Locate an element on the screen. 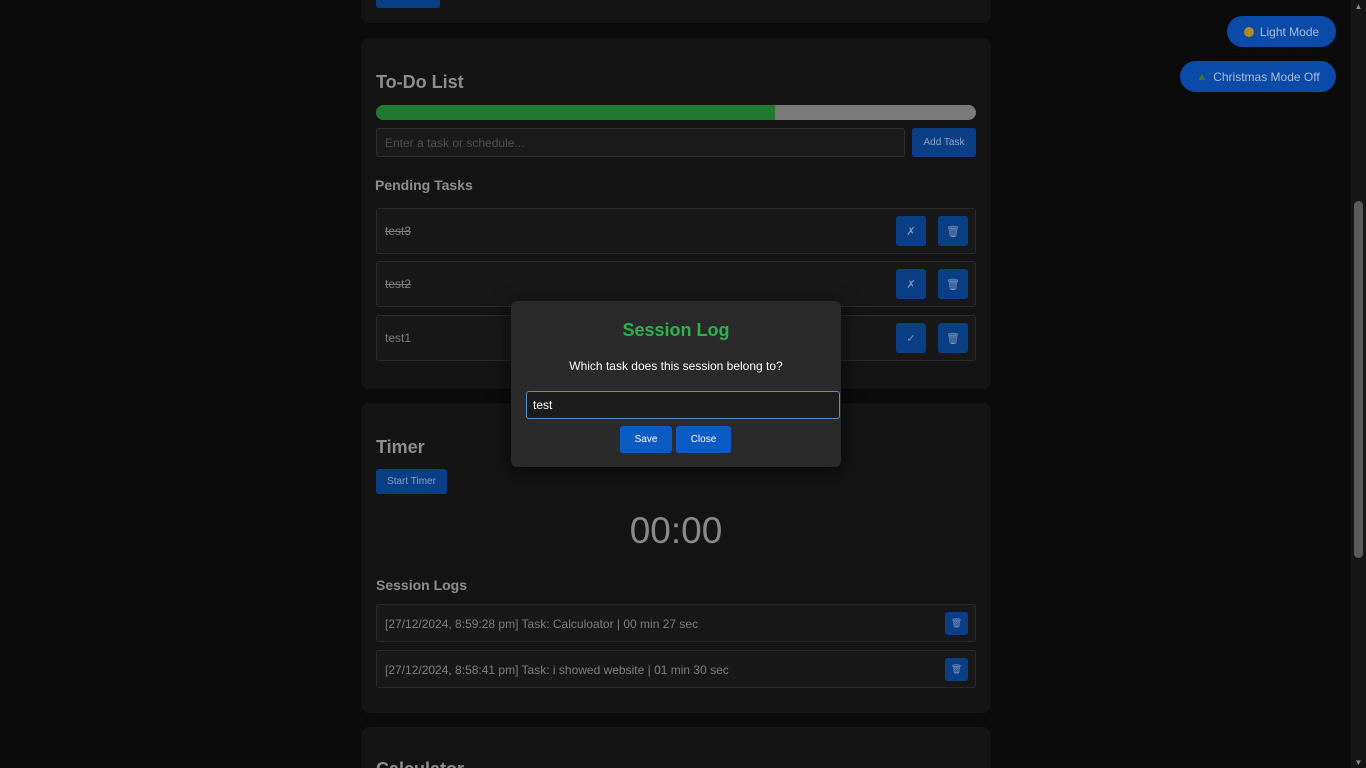  close-button: Close is located at coordinates (703, 439).